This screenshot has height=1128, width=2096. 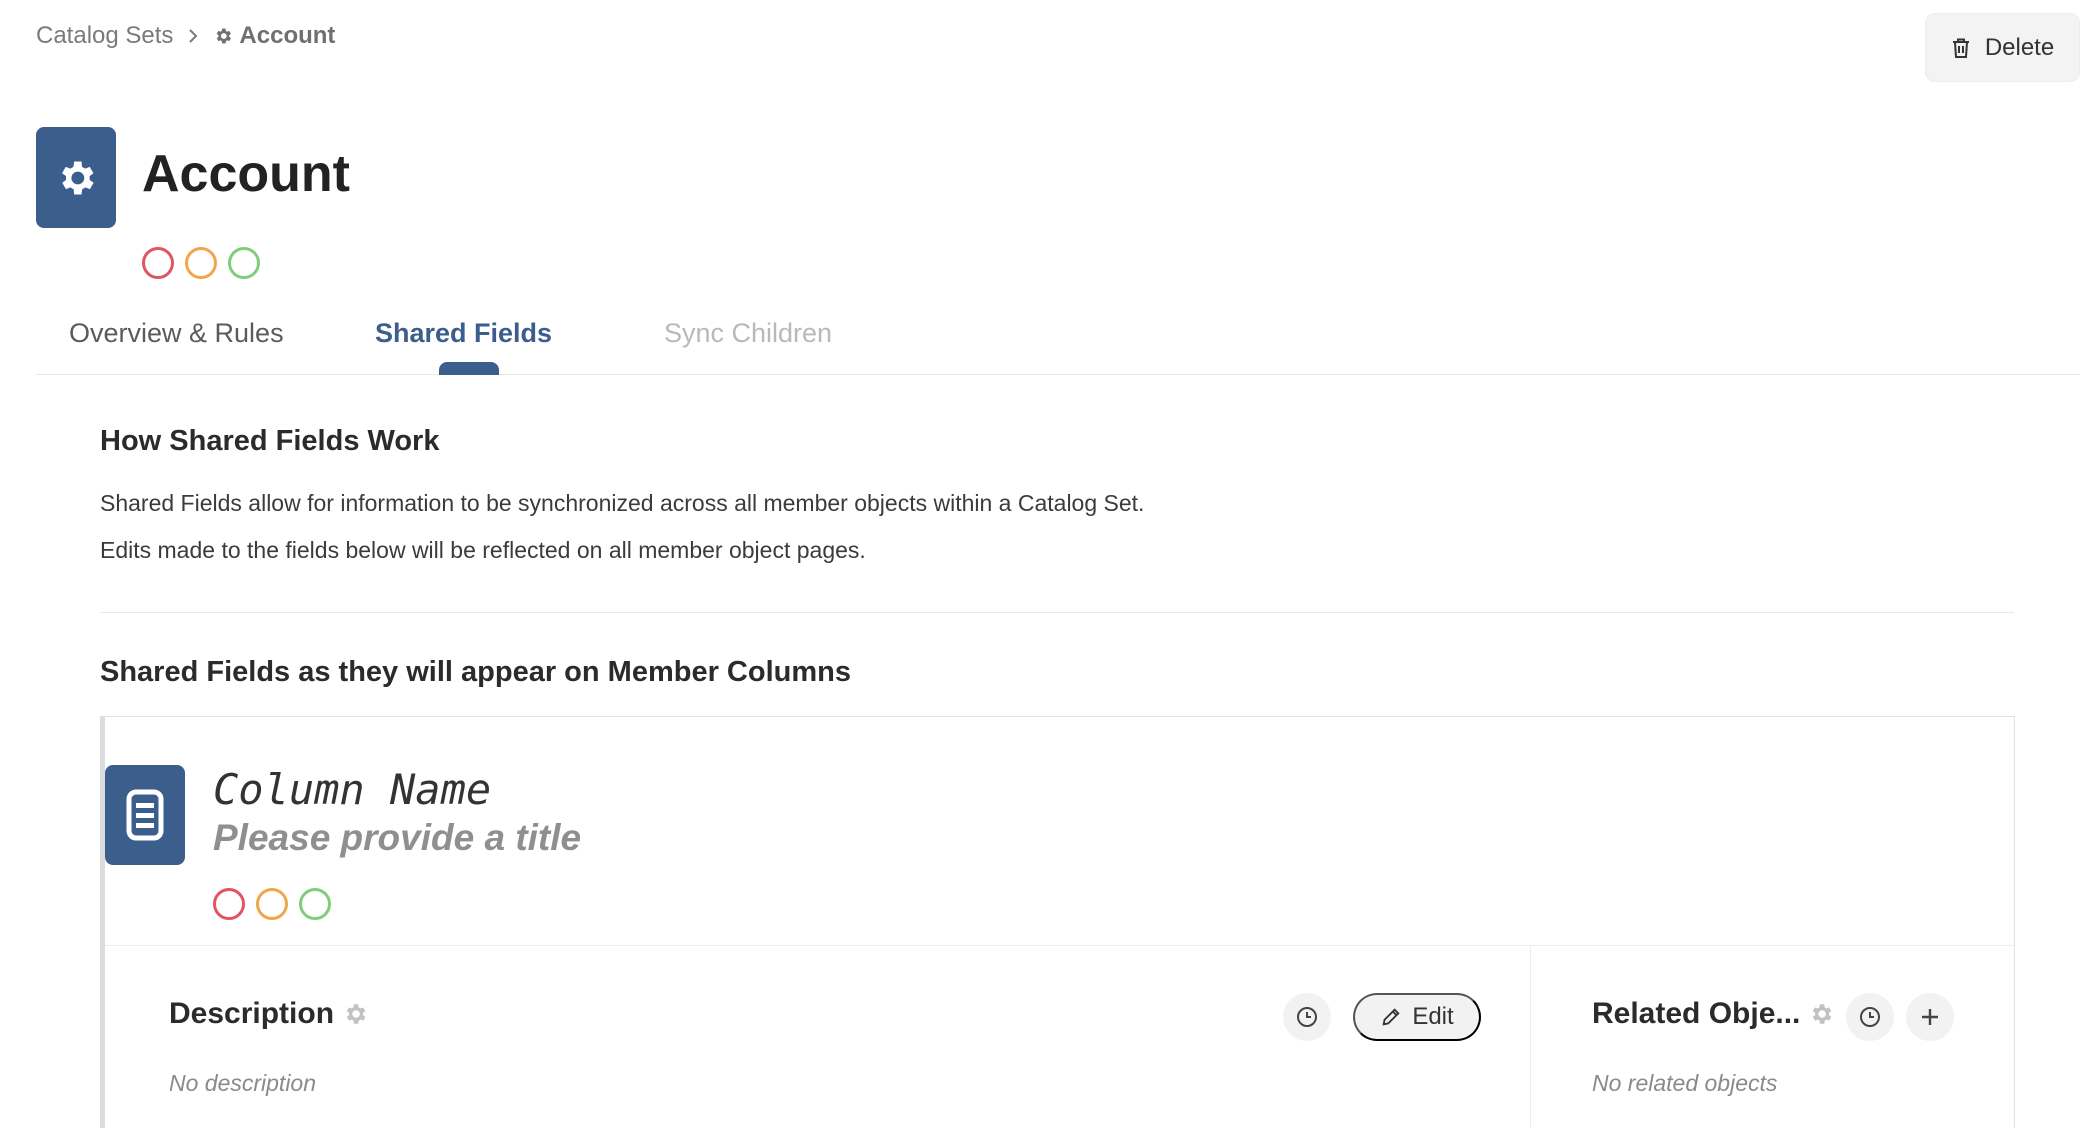 I want to click on related-objects-empty-text: No related objects, so click(x=1685, y=1083).